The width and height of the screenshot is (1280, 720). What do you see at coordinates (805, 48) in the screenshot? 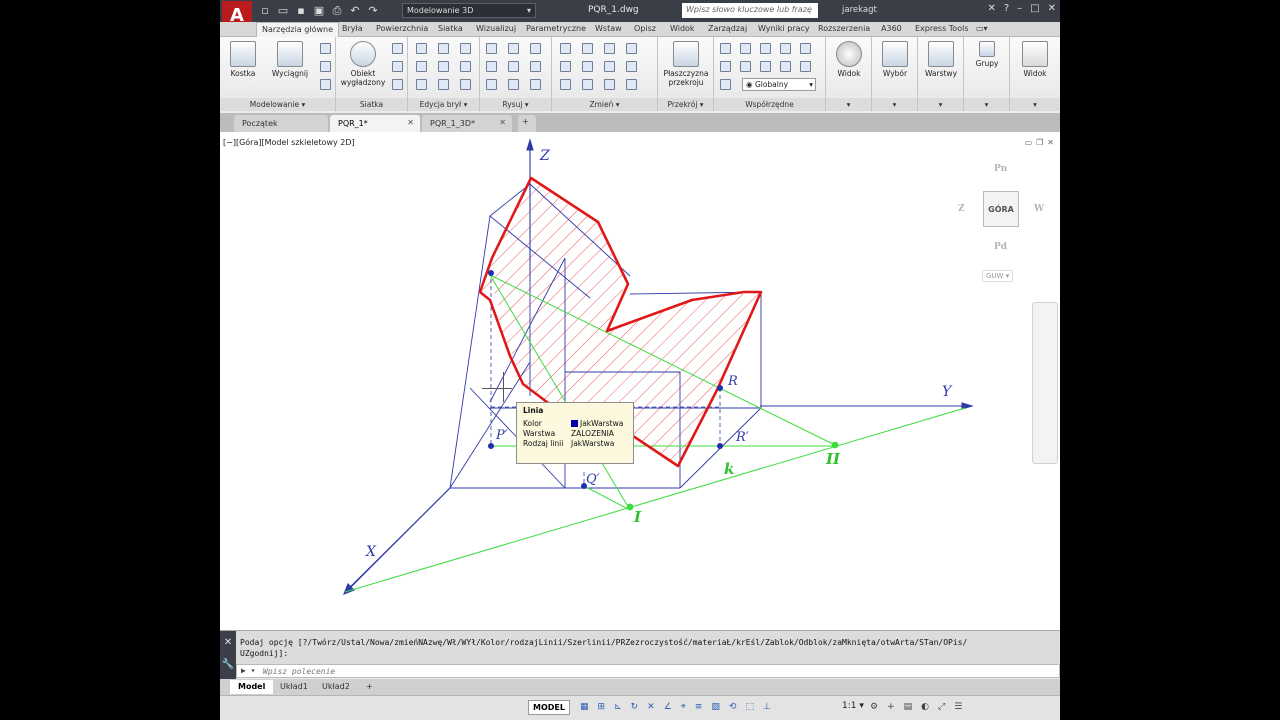
I see `ucs-y-icon` at bounding box center [805, 48].